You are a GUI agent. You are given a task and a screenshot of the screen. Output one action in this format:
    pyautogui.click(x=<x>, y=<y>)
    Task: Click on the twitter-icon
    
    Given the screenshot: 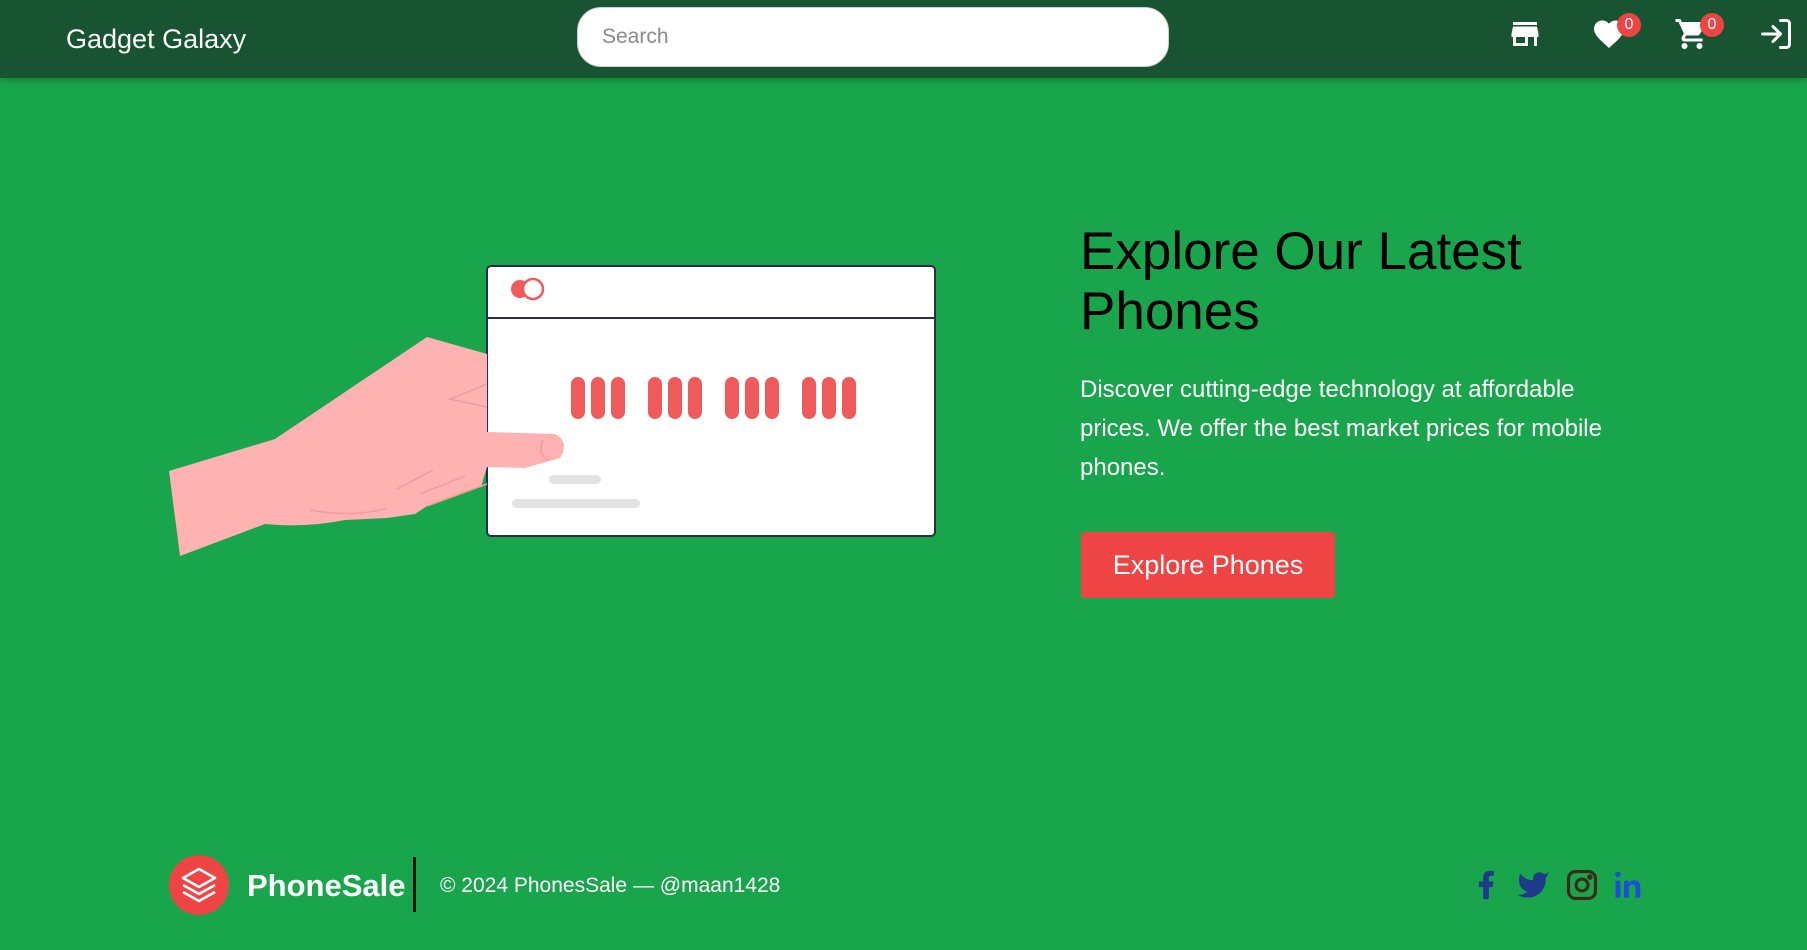 What is the action you would take?
    pyautogui.click(x=1533, y=885)
    